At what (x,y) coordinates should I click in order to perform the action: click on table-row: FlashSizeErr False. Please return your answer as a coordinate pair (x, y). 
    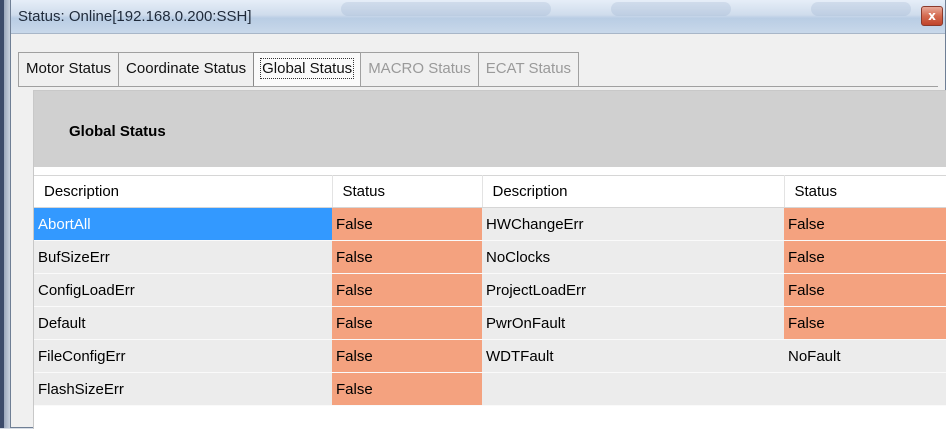
    Looking at the image, I should click on (490, 389).